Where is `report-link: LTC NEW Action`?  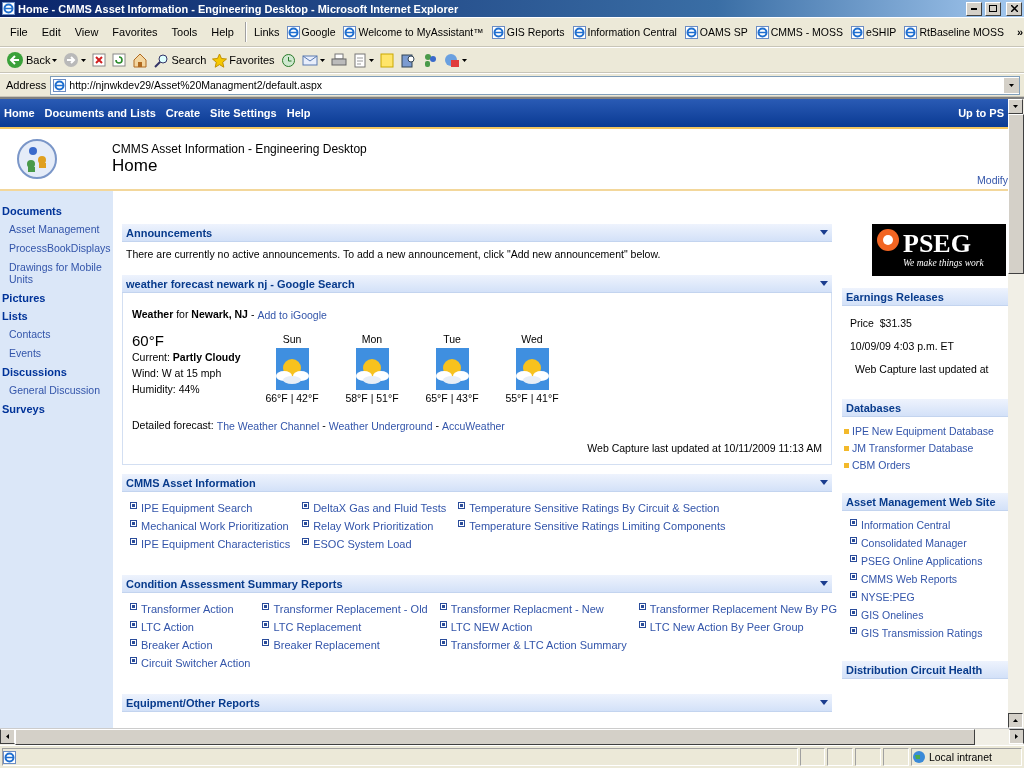
report-link: LTC NEW Action is located at coordinates (491, 627).